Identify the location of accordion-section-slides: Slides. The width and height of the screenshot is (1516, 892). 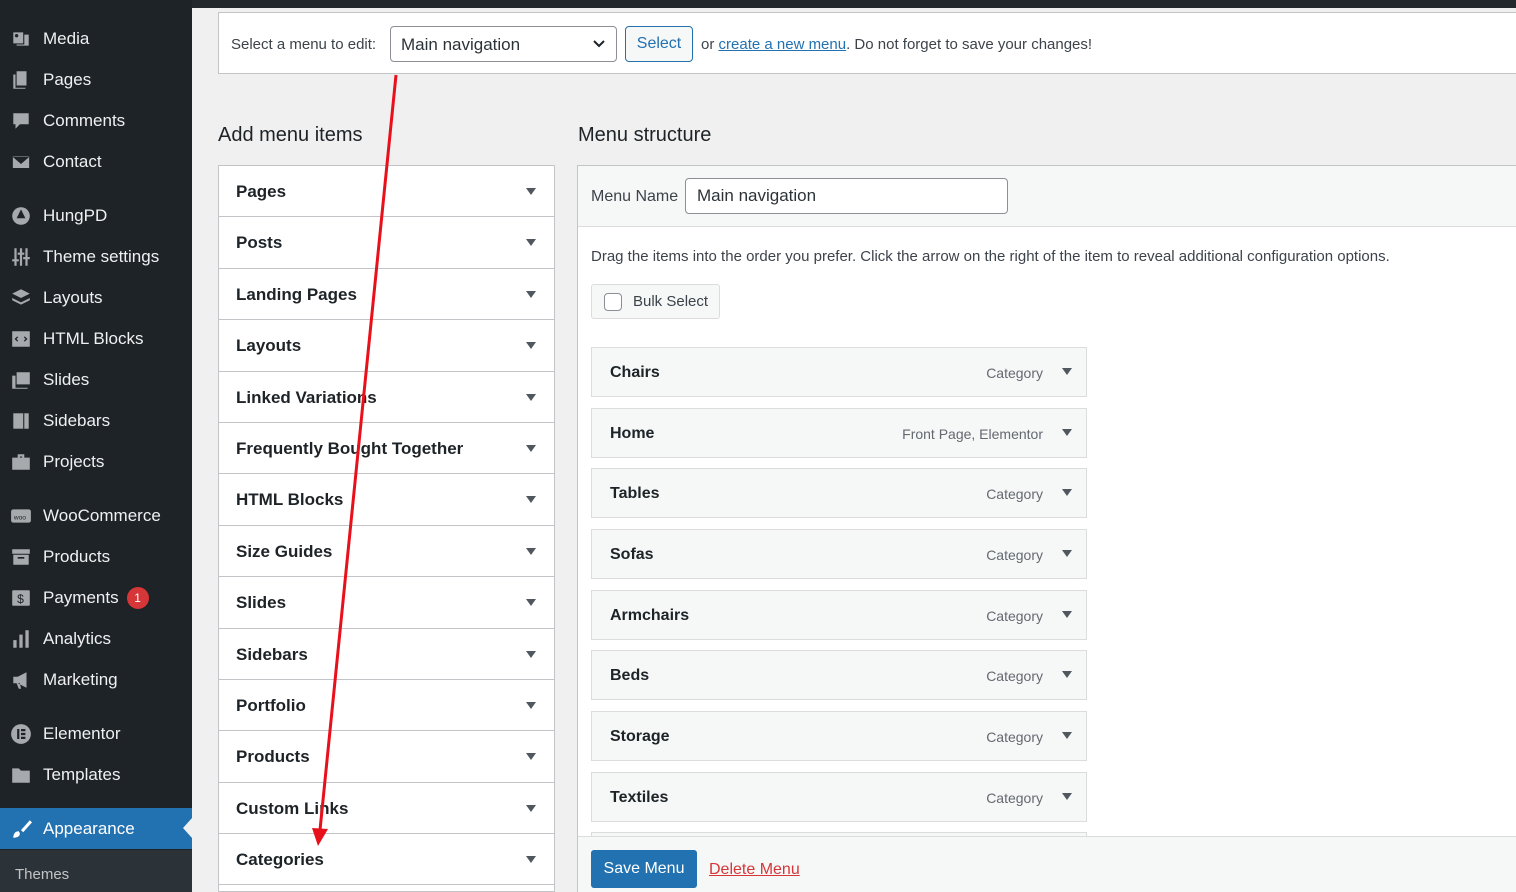
(386, 603).